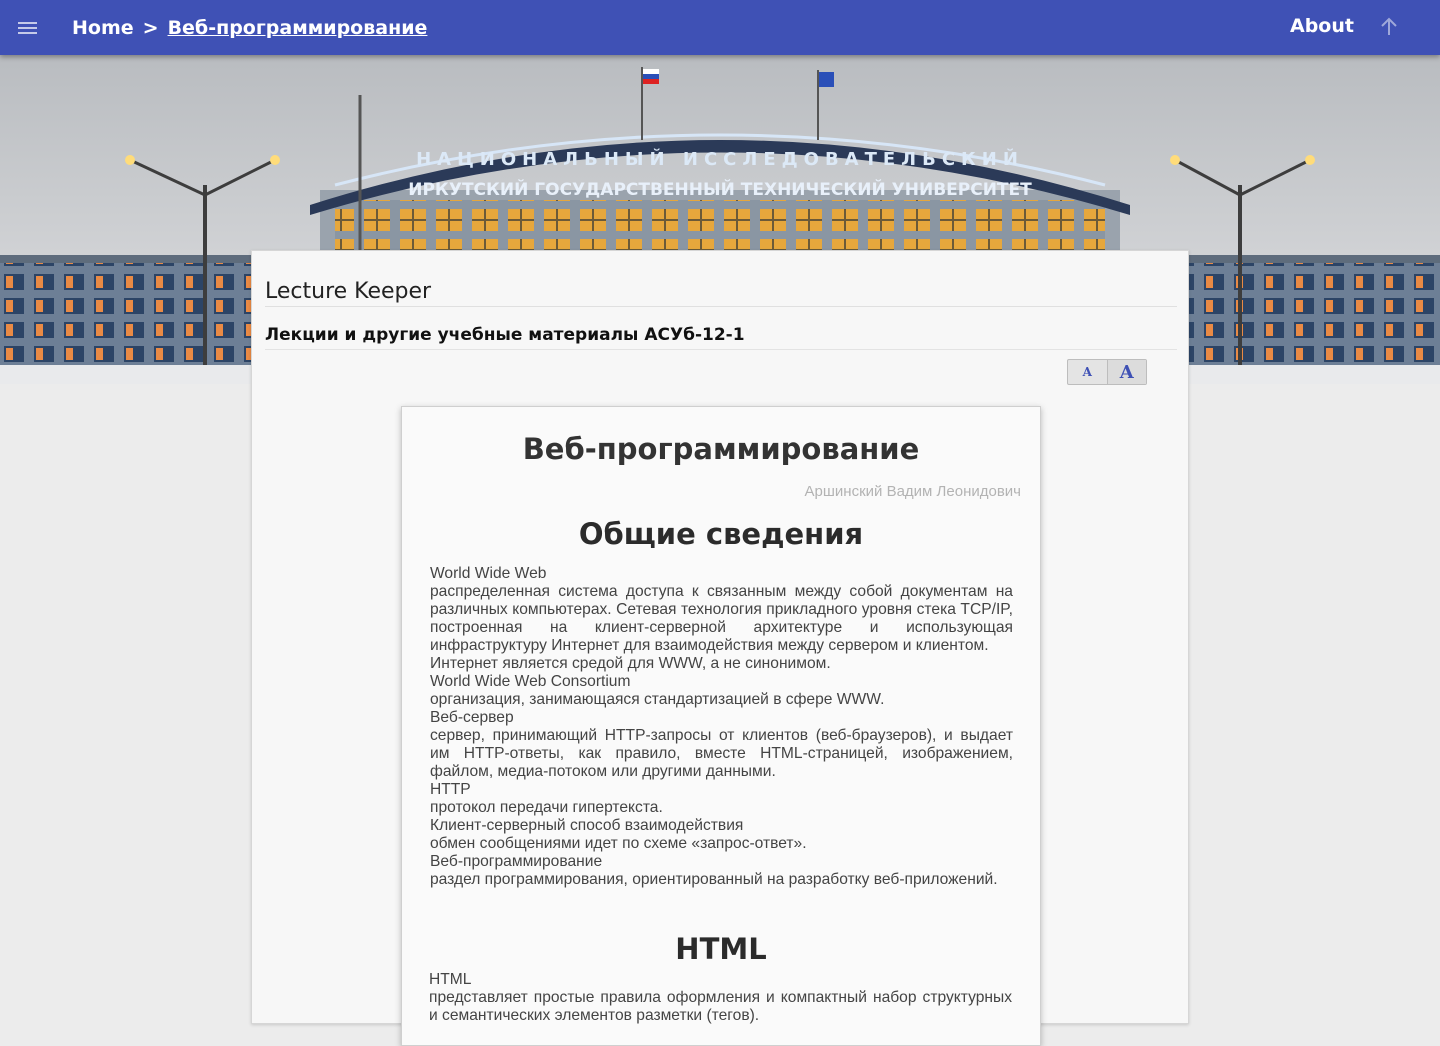 The height and width of the screenshot is (1046, 1440). Describe the element at coordinates (450, 979) in the screenshot. I see `definition-term: HTML` at that location.